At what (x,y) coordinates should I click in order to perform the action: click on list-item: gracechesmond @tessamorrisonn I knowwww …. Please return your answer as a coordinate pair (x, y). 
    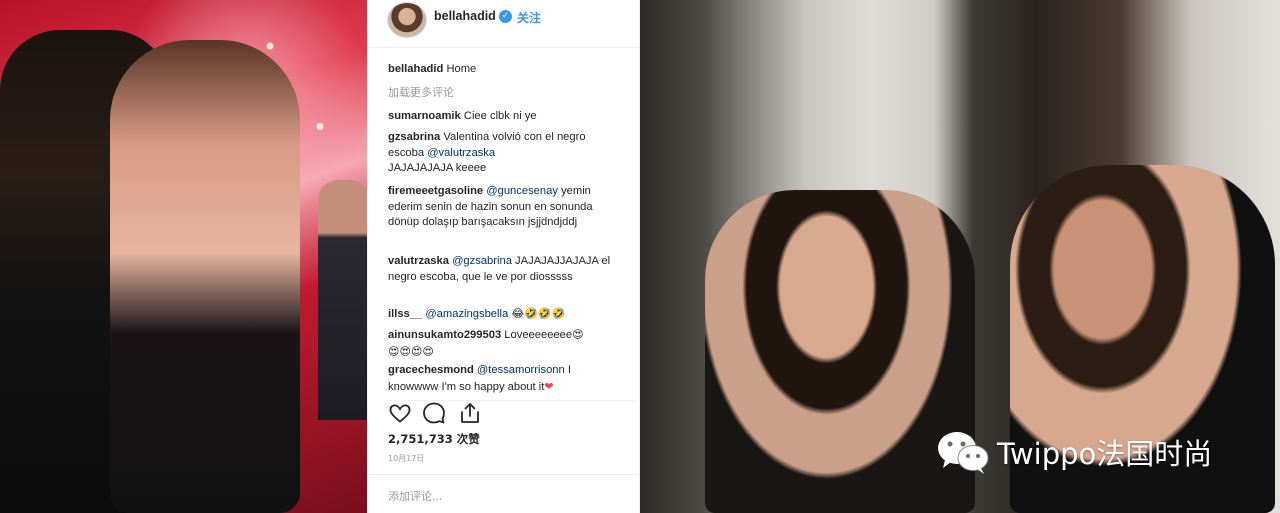
    Looking at the image, I should click on (506, 379).